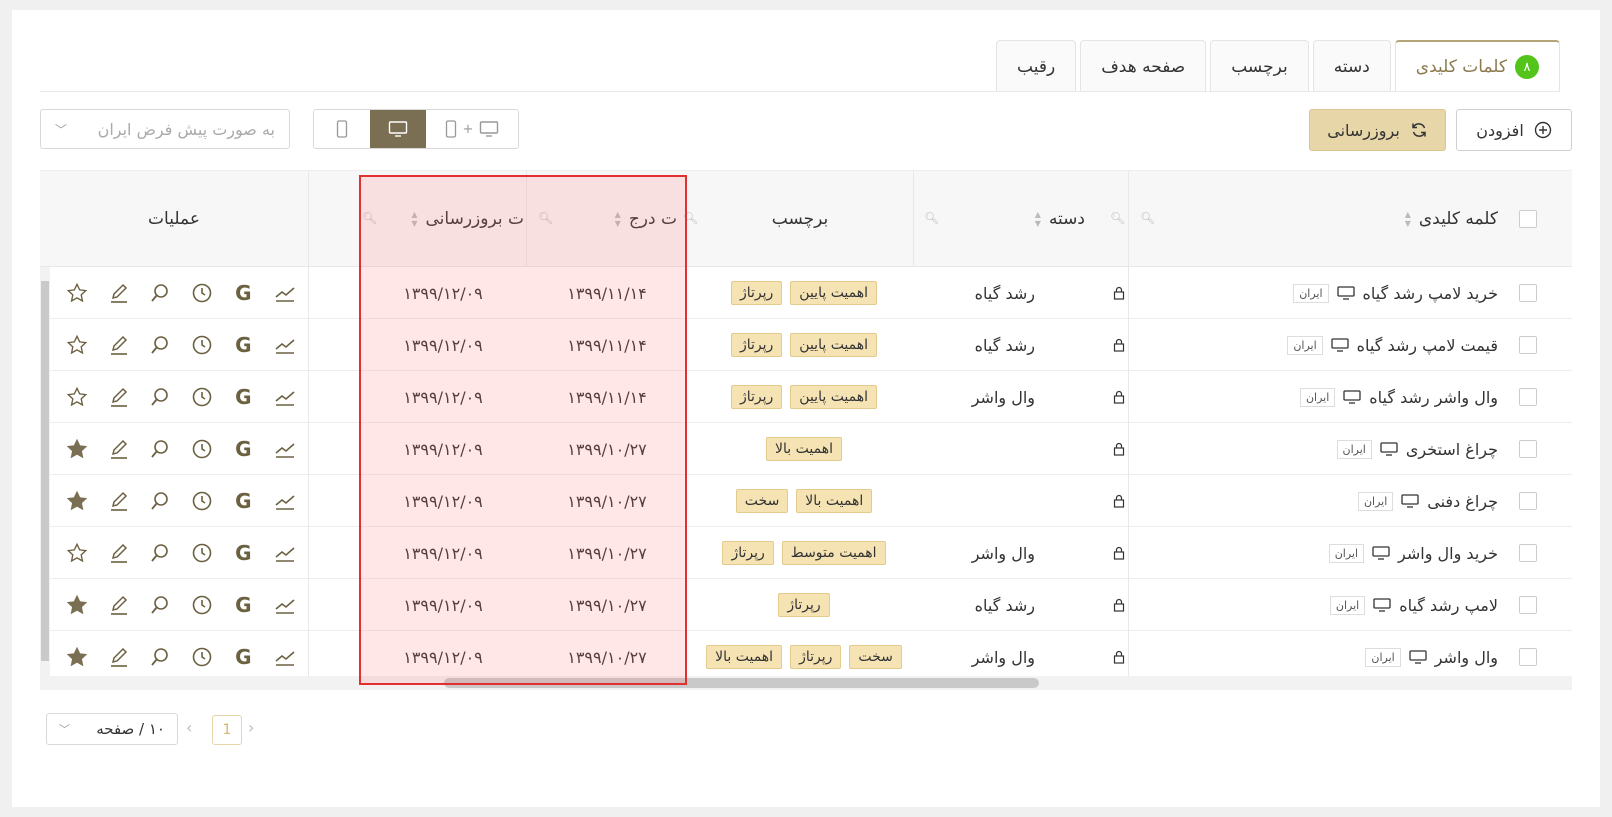 This screenshot has width=1612, height=817. I want to click on region-tag: ایران, so click(1375, 501).